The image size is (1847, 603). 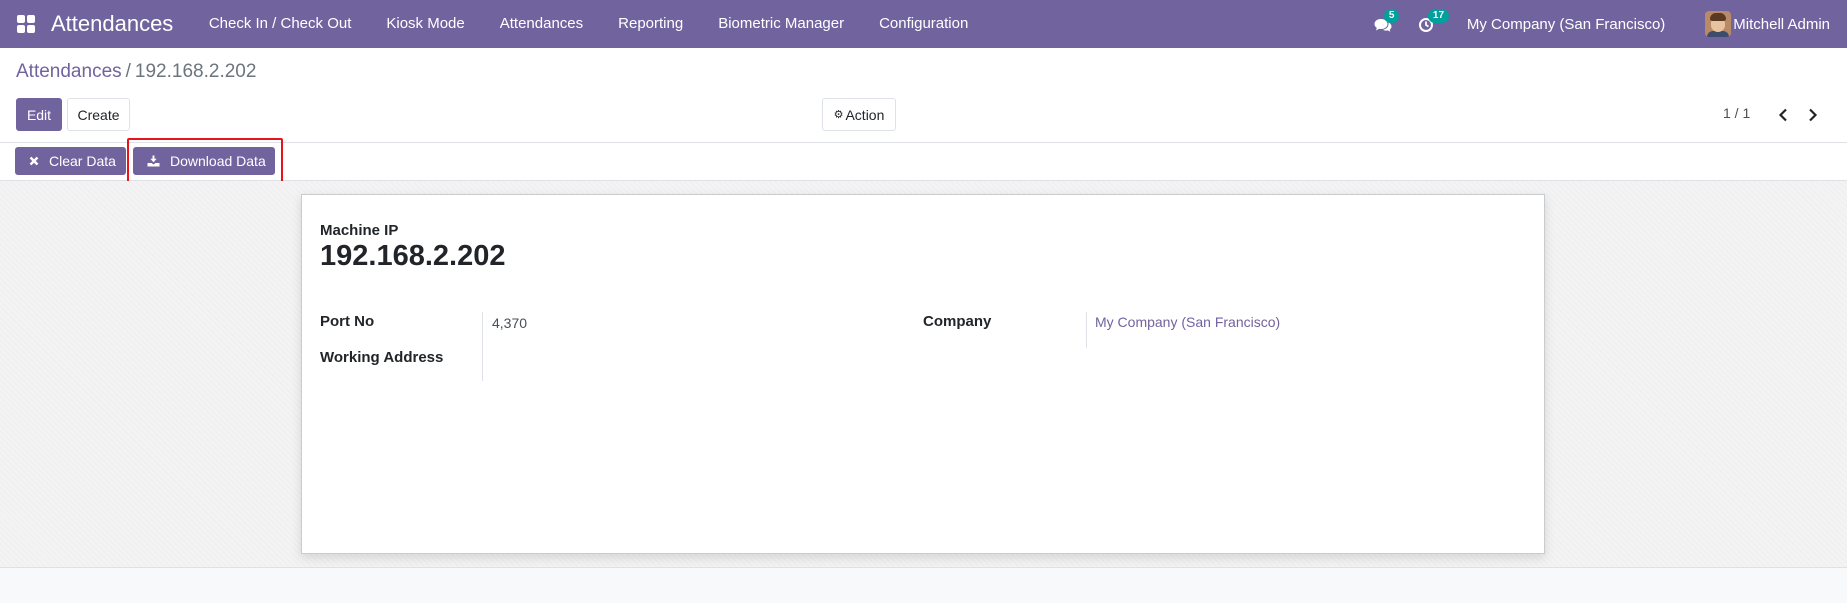 What do you see at coordinates (1566, 24) in the screenshot?
I see `company-switcher: My Company (San Francisco)` at bounding box center [1566, 24].